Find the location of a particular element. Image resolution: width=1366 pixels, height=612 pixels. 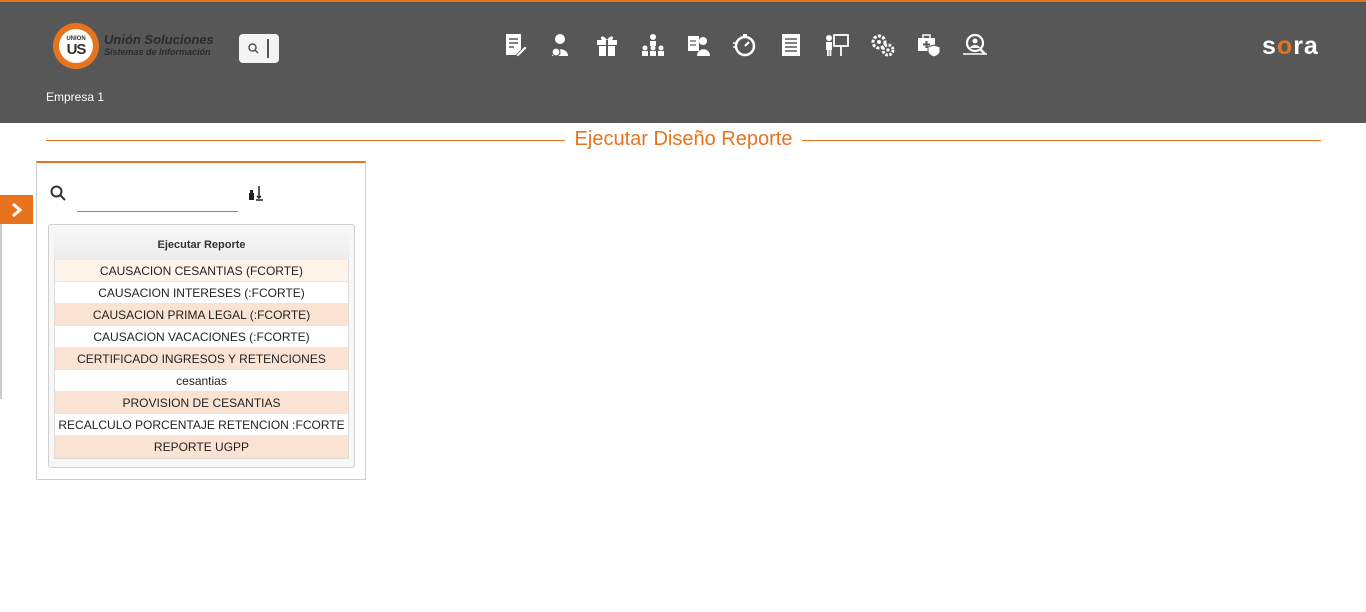

presentation-icon is located at coordinates (837, 45).